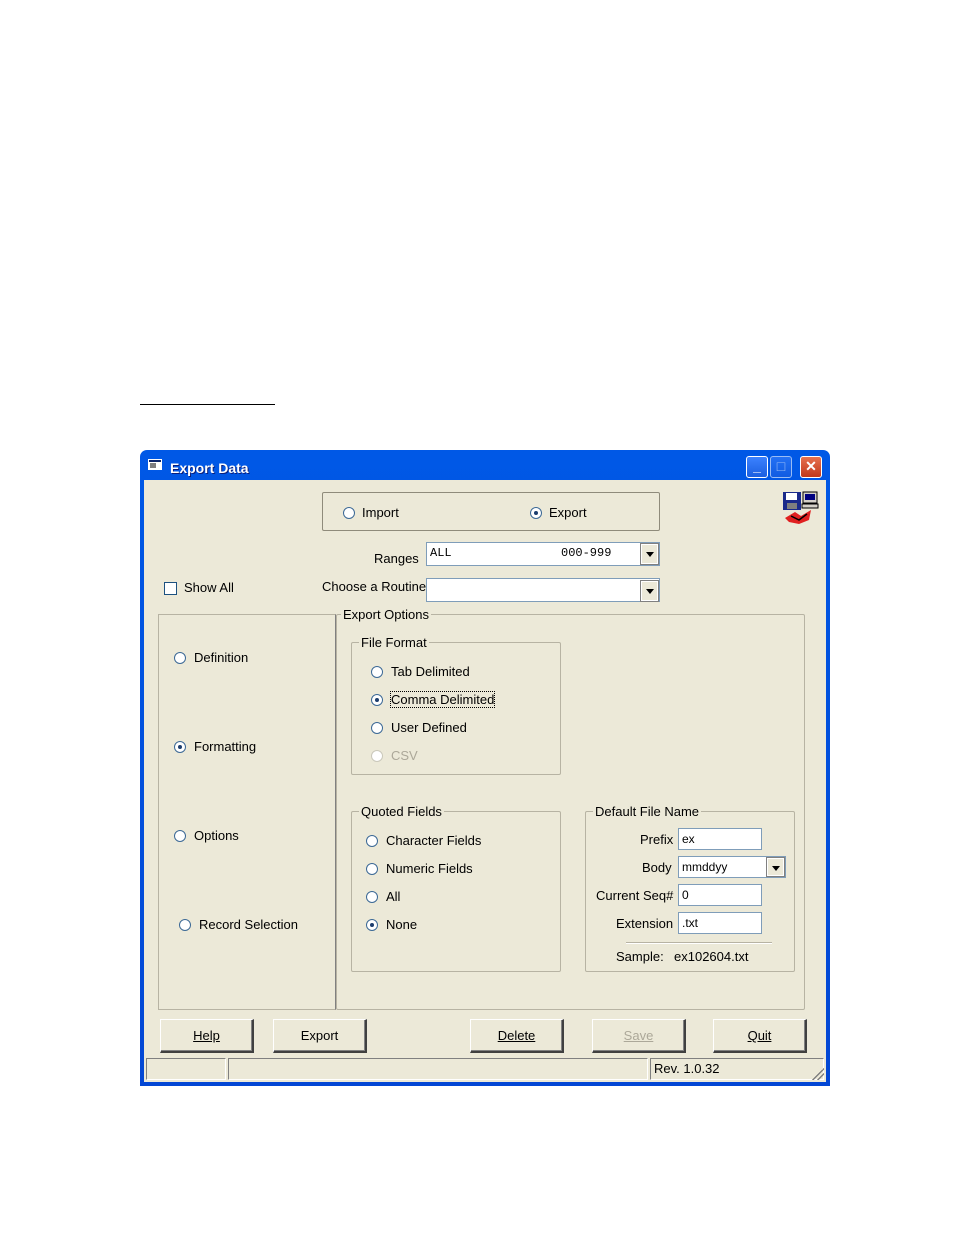 This screenshot has height=1235, width=954. Describe the element at coordinates (180, 836) in the screenshot. I see `nav-options-radio` at that location.